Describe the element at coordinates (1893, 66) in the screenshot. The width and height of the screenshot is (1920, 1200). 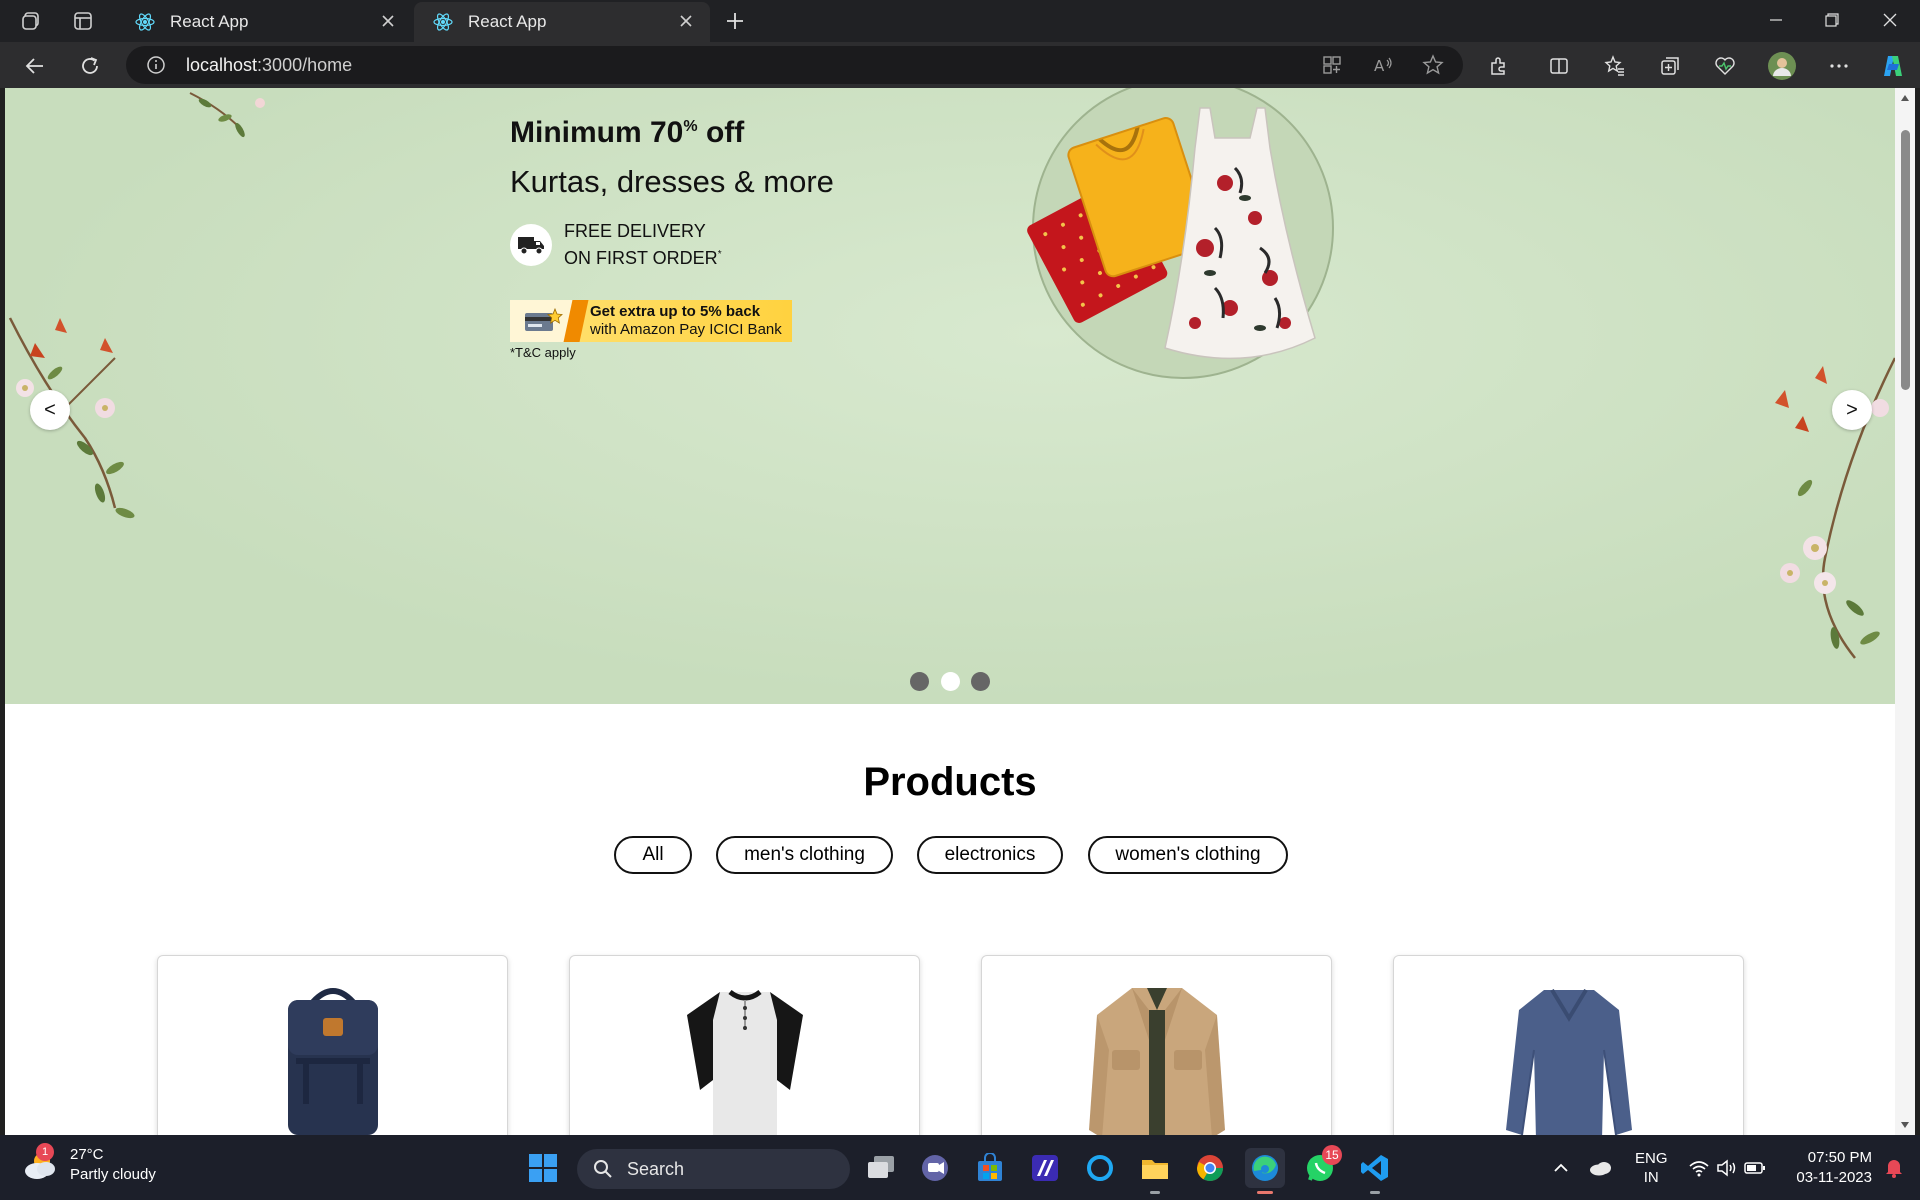
I see `copilot-icon` at that location.